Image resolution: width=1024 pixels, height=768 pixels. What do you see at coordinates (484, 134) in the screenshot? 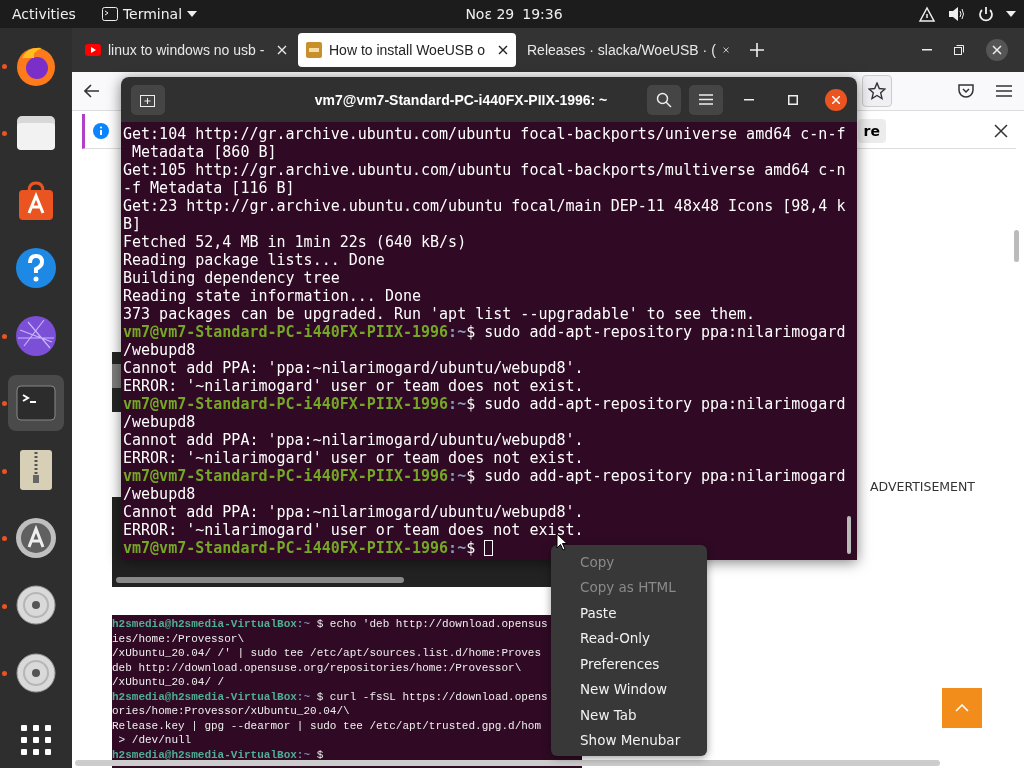
I see `output-line: Get:104 http://gr.archive.ubuntu.com/ubuntu focal-backports/universe amd64 c-n-f` at bounding box center [484, 134].